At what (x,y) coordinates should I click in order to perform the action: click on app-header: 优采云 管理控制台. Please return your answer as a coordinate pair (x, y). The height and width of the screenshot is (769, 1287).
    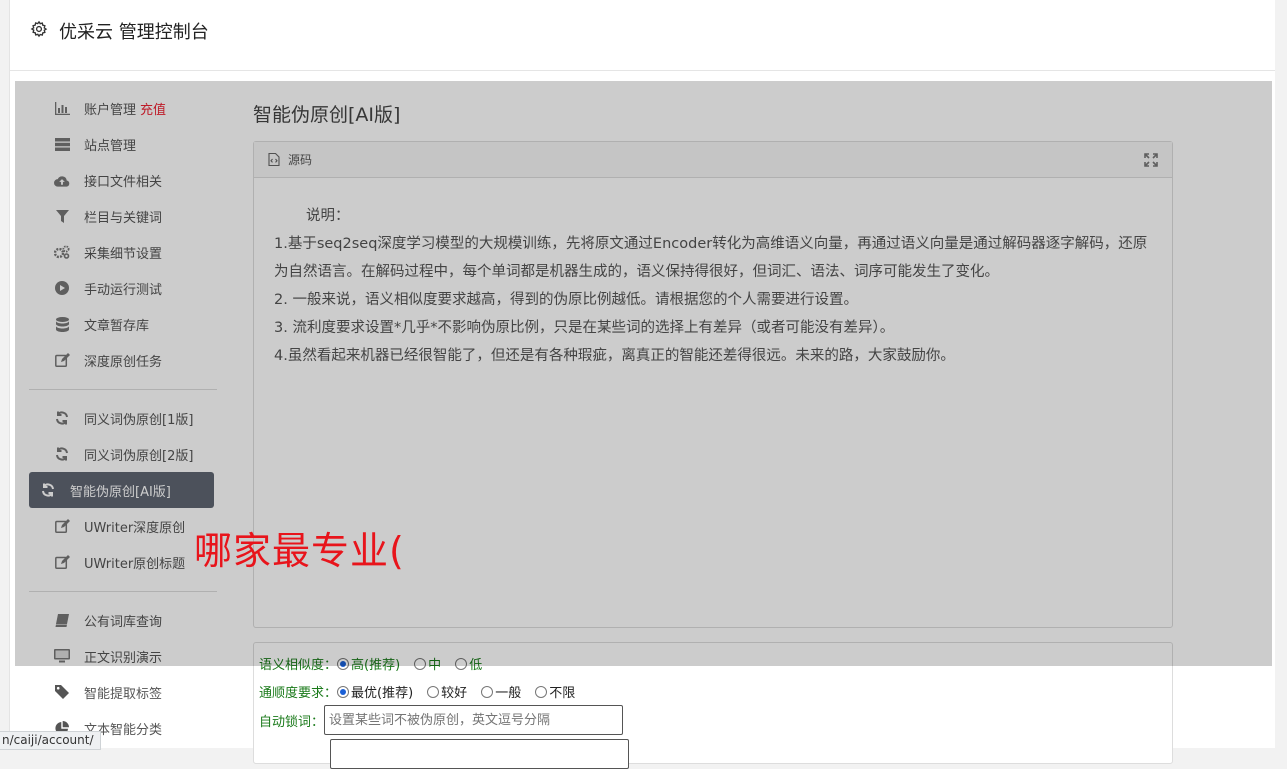
    Looking at the image, I should click on (643, 35).